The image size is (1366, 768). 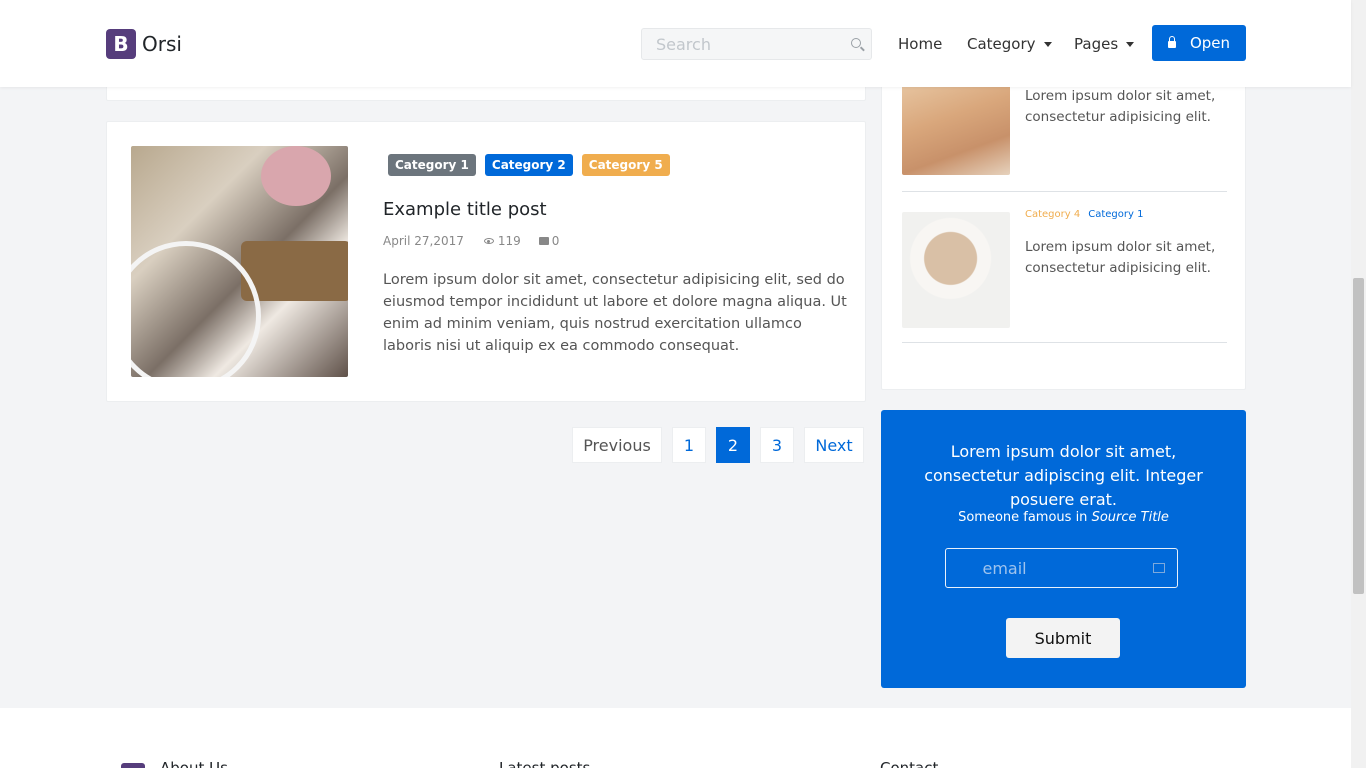 I want to click on footer-heading: About Us, so click(x=194, y=764).